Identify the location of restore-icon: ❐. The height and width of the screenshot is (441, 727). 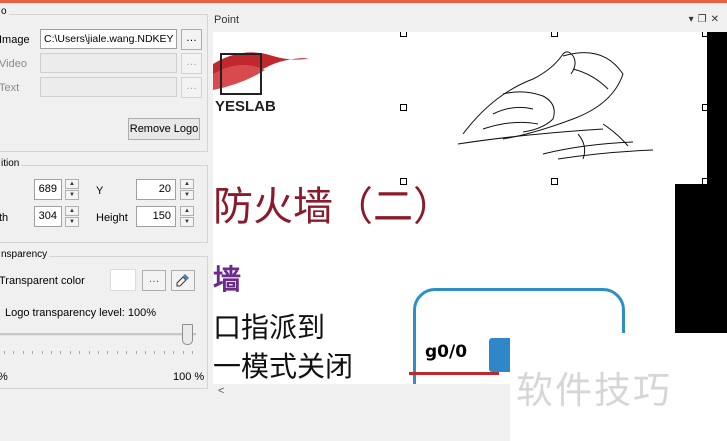
(704, 19).